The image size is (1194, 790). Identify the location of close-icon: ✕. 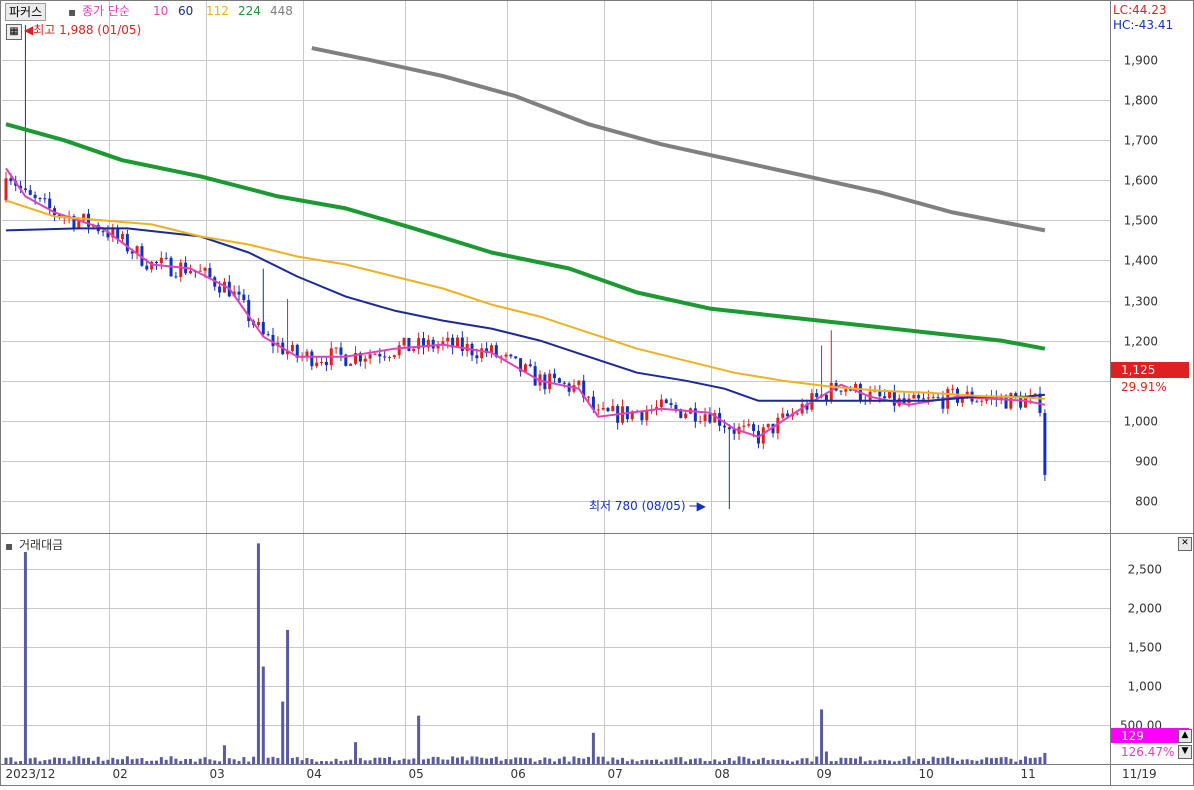
(1185, 544).